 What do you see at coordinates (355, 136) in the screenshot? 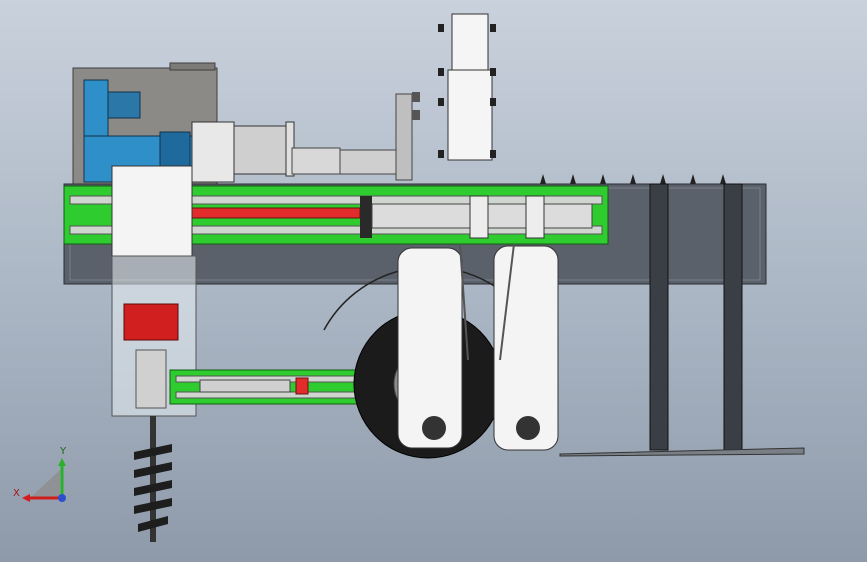
I see `drive-shaft` at bounding box center [355, 136].